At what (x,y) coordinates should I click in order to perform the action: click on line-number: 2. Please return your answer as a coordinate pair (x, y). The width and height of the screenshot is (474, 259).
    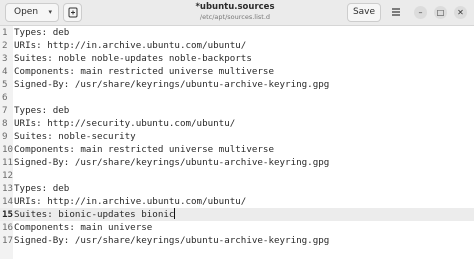
    Looking at the image, I should click on (5, 45).